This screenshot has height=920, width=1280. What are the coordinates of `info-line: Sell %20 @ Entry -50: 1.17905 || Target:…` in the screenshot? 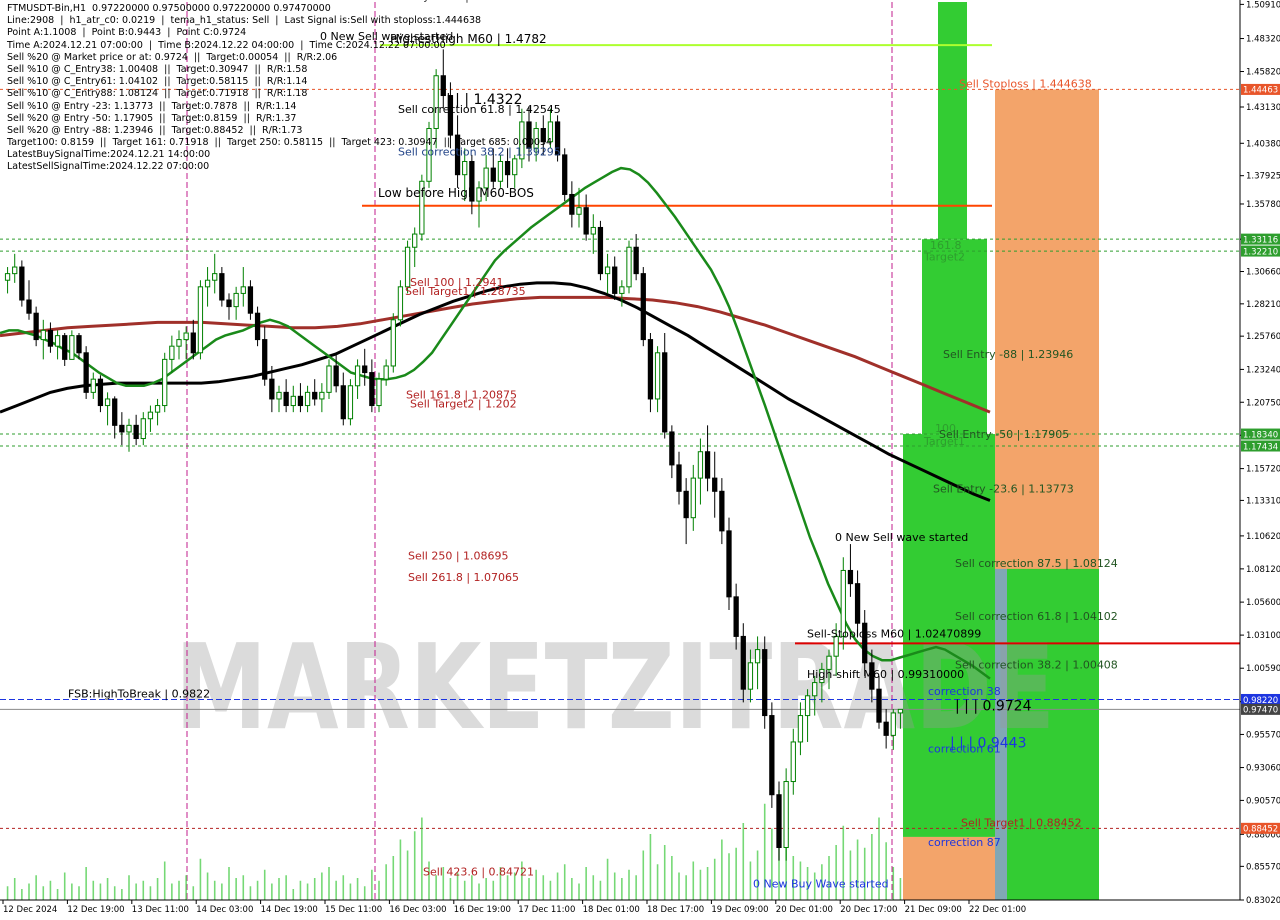 It's located at (152, 118).